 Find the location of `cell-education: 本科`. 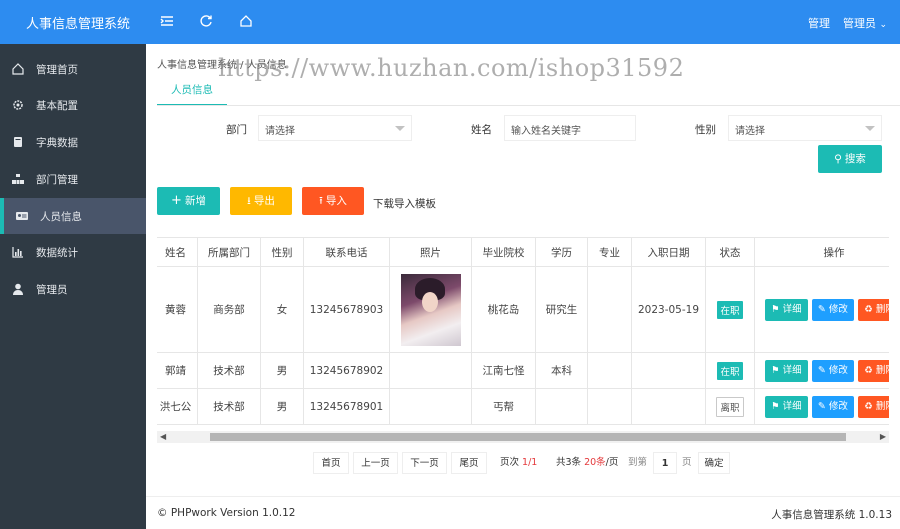

cell-education: 本科 is located at coordinates (561, 370).